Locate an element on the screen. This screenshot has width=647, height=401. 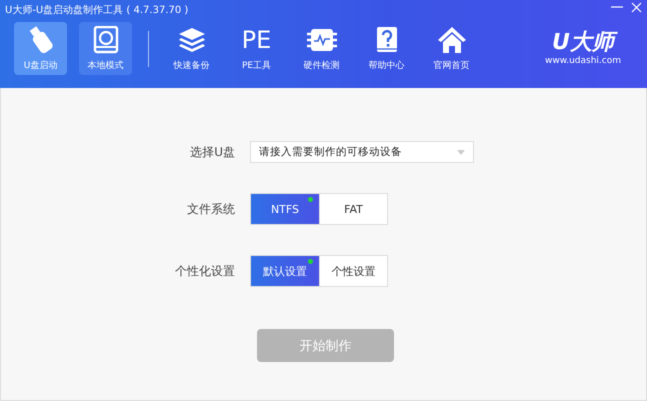
website-url: www.udashi.com is located at coordinates (582, 61).